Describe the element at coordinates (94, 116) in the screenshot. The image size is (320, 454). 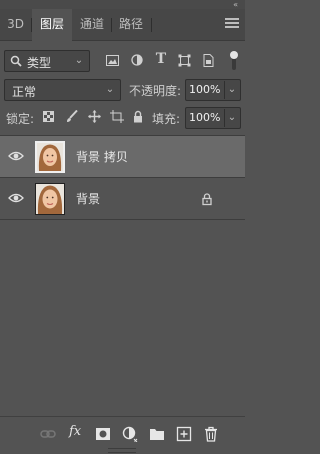
I see `lock-position-icon` at that location.